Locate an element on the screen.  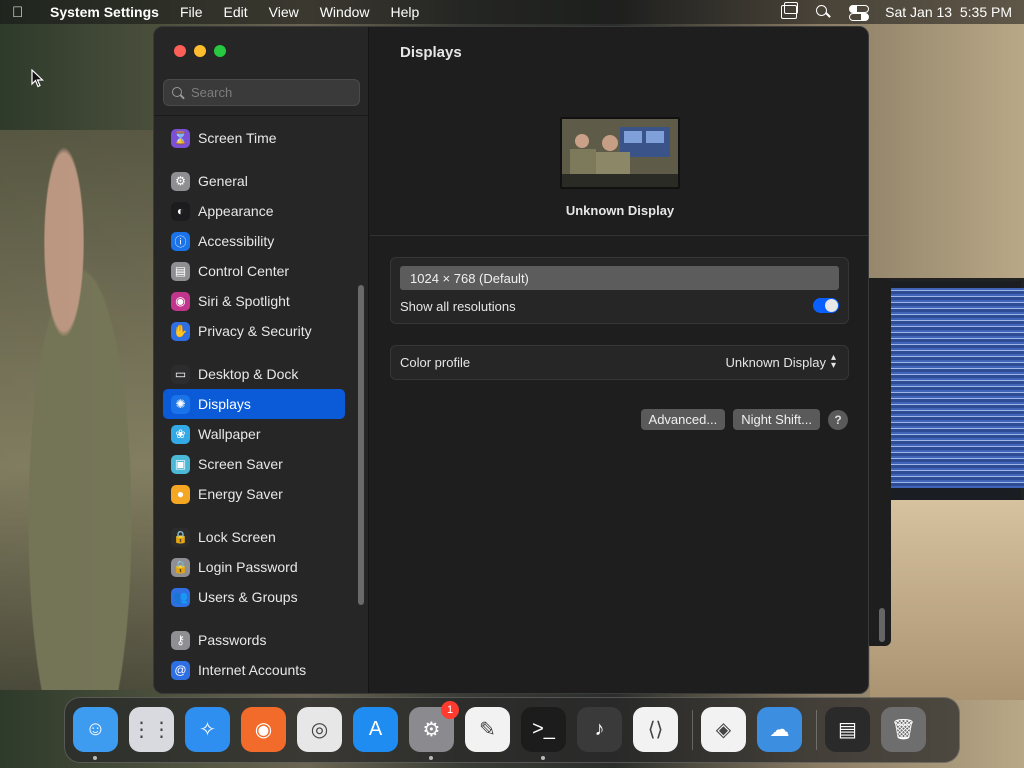
sidebar-item-label: Lock Screen is located at coordinates (237, 537).